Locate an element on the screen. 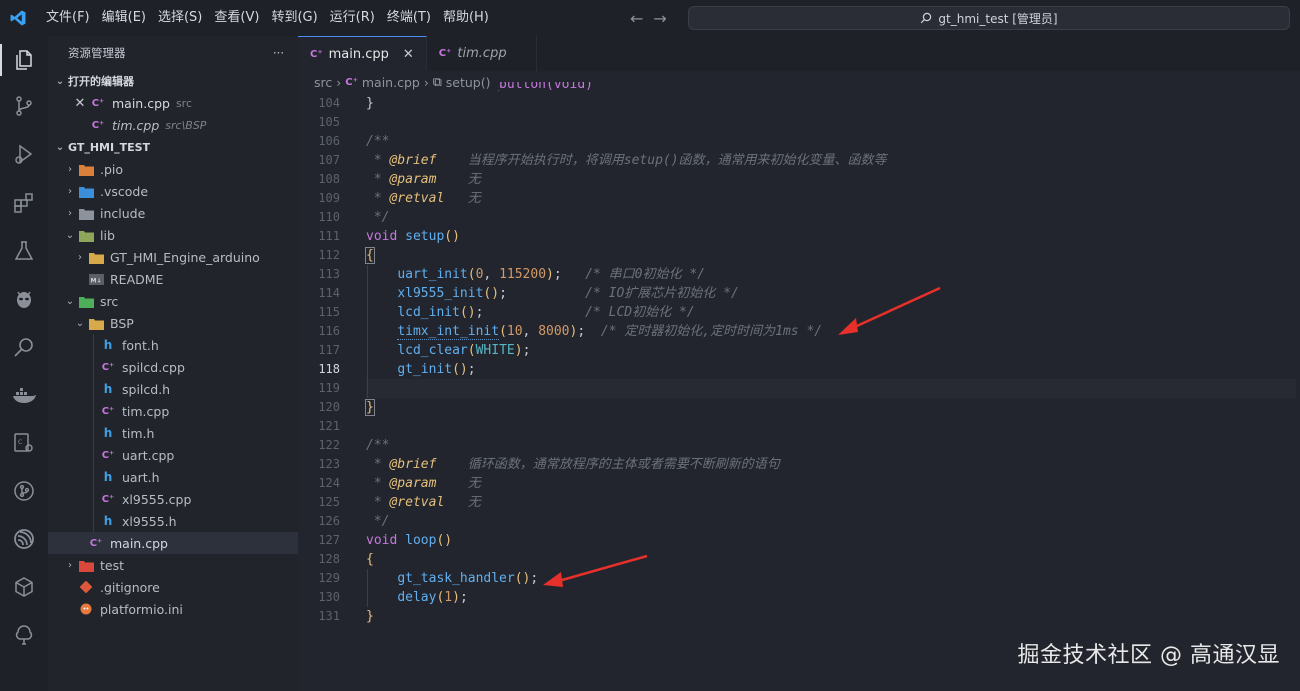 The image size is (1300, 691). tree-item-lib: ⌄ lib is located at coordinates (173, 235).